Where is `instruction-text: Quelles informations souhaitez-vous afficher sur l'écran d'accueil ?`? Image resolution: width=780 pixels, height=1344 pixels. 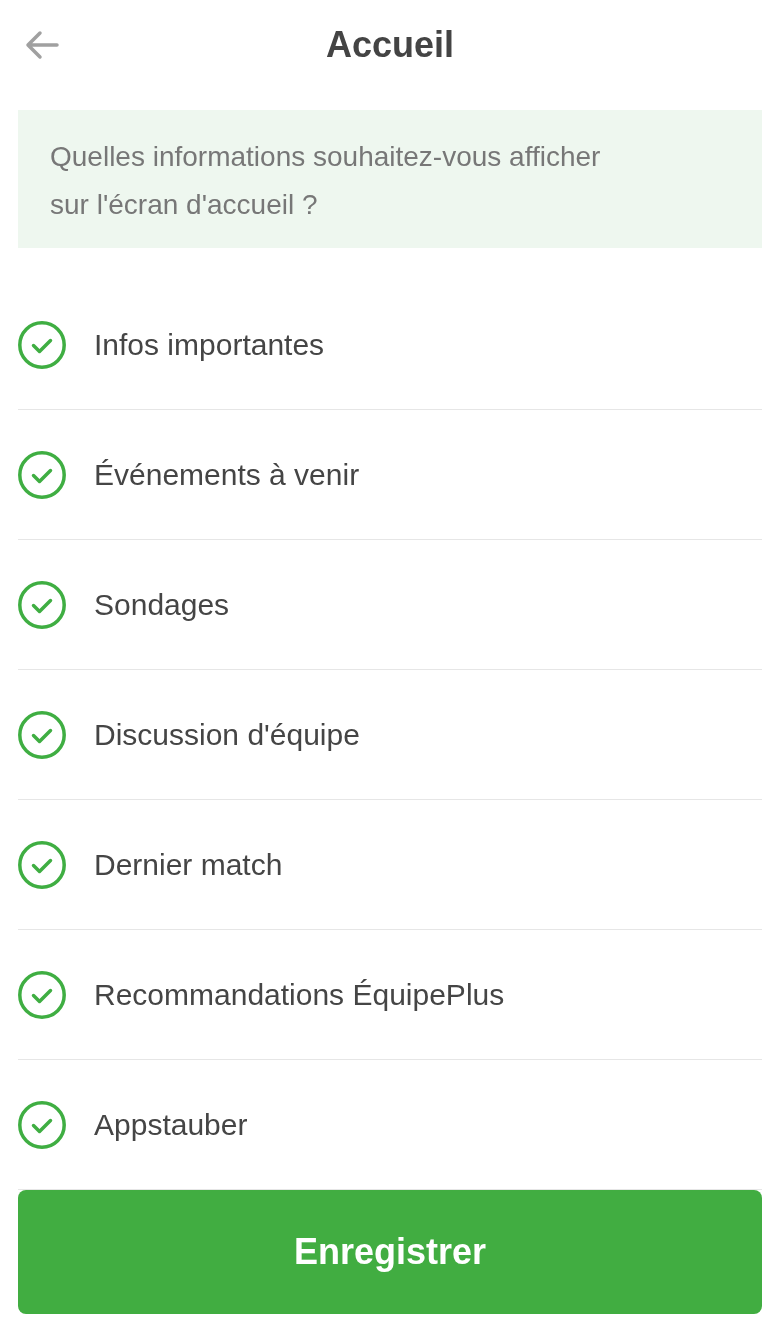 instruction-text: Quelles informations souhaitez-vous afficher sur l'écran d'accueil ? is located at coordinates (326, 181).